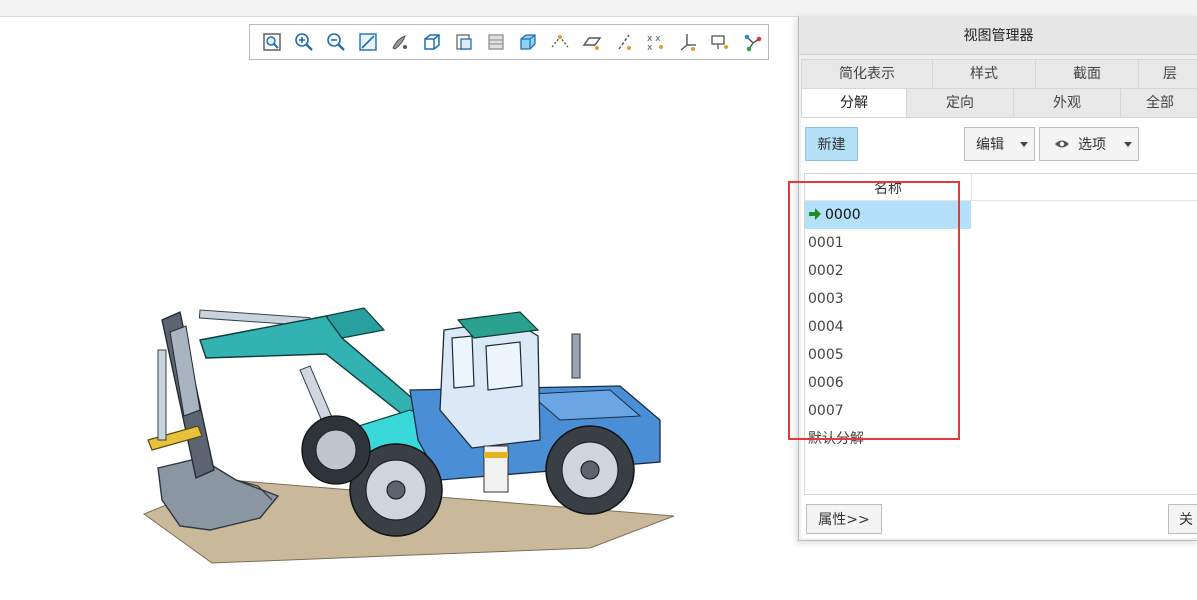 This screenshot has width=1197, height=600. Describe the element at coordinates (888, 355) in the screenshot. I see `list-item: 0005` at that location.